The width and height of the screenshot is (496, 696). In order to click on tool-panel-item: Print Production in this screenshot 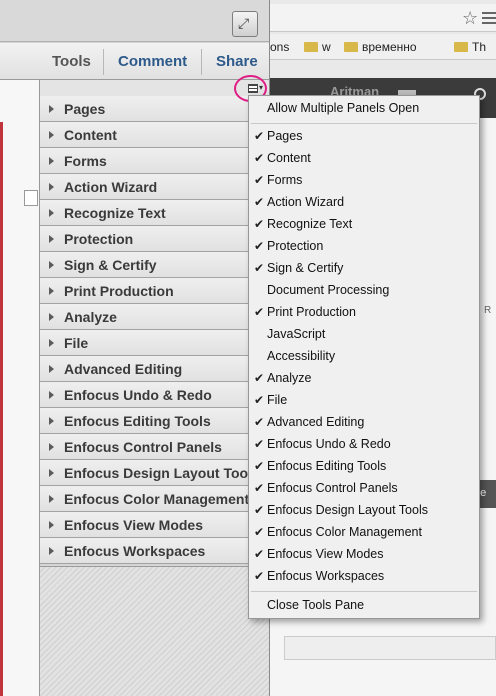, I will do `click(154, 291)`.